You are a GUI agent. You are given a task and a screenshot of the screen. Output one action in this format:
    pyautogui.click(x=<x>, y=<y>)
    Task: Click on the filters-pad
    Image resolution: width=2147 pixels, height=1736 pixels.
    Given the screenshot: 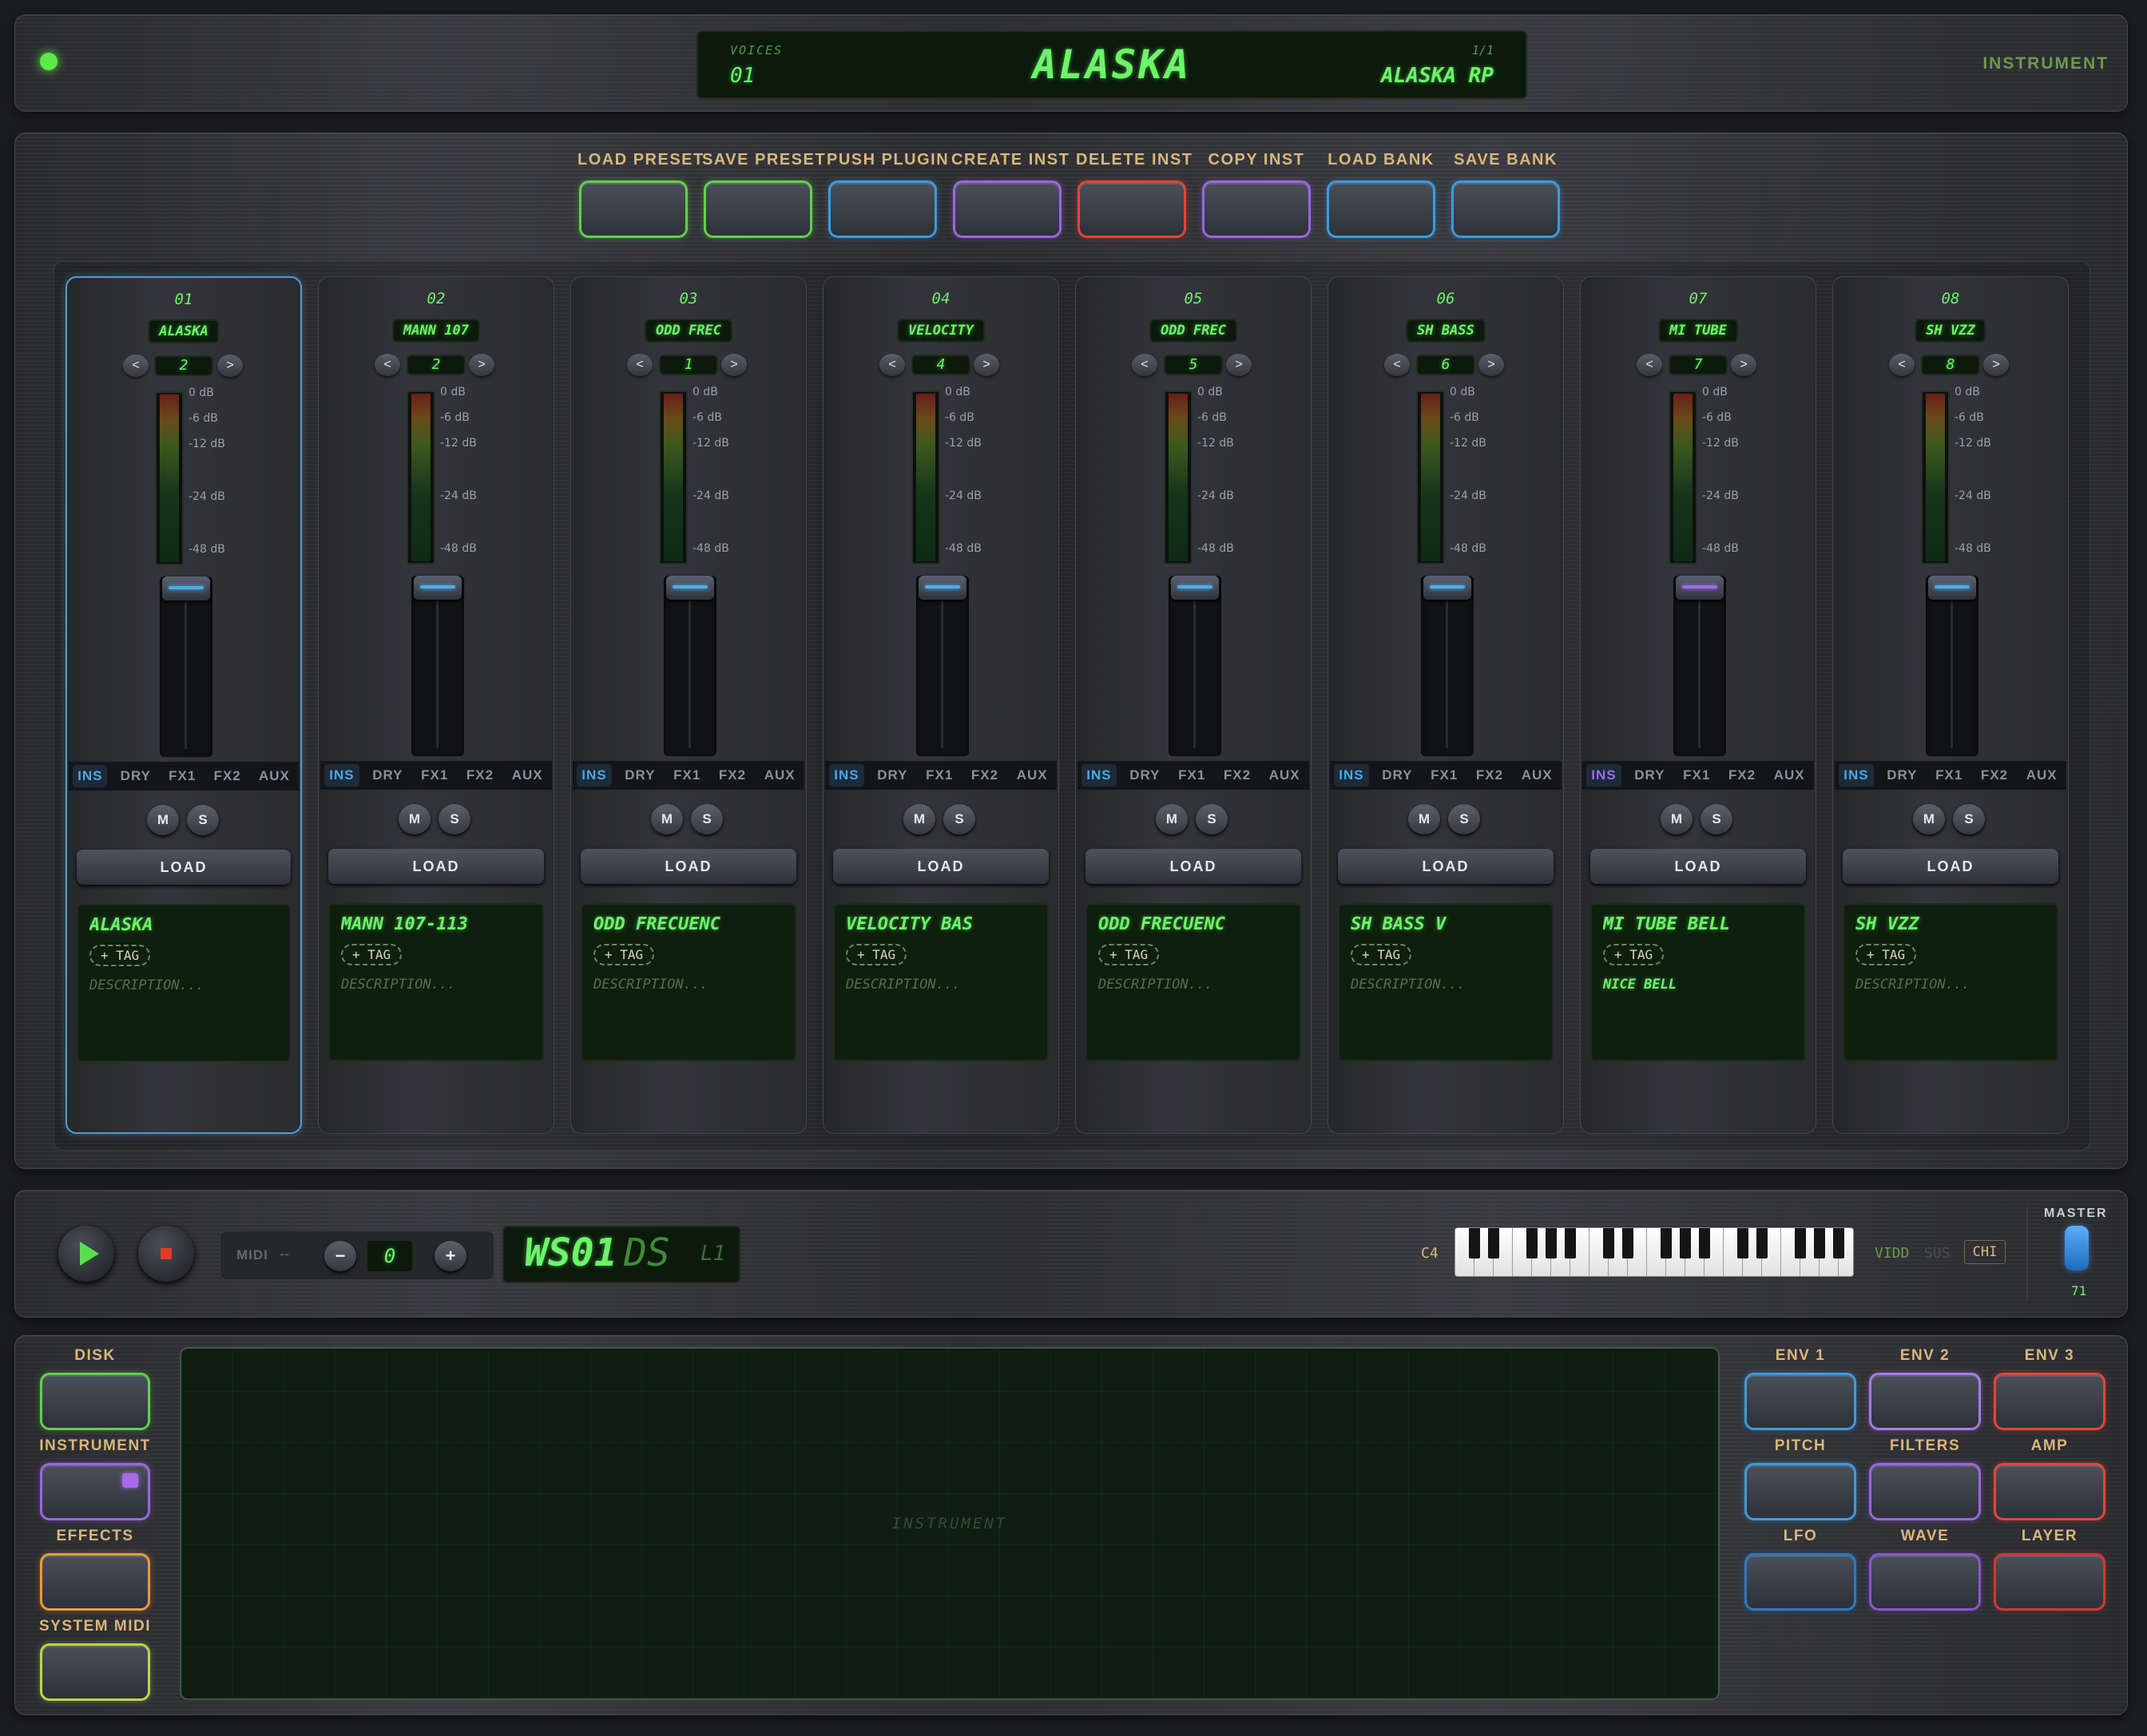 What is the action you would take?
    pyautogui.click(x=1925, y=1491)
    